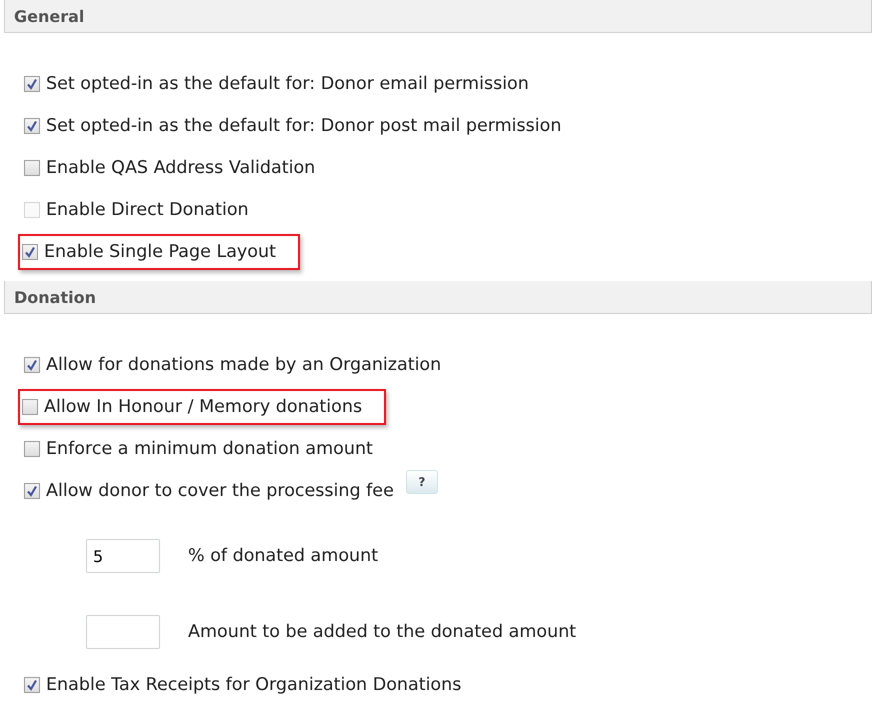 This screenshot has height=704, width=872. I want to click on section-header: Donation, so click(438, 297).